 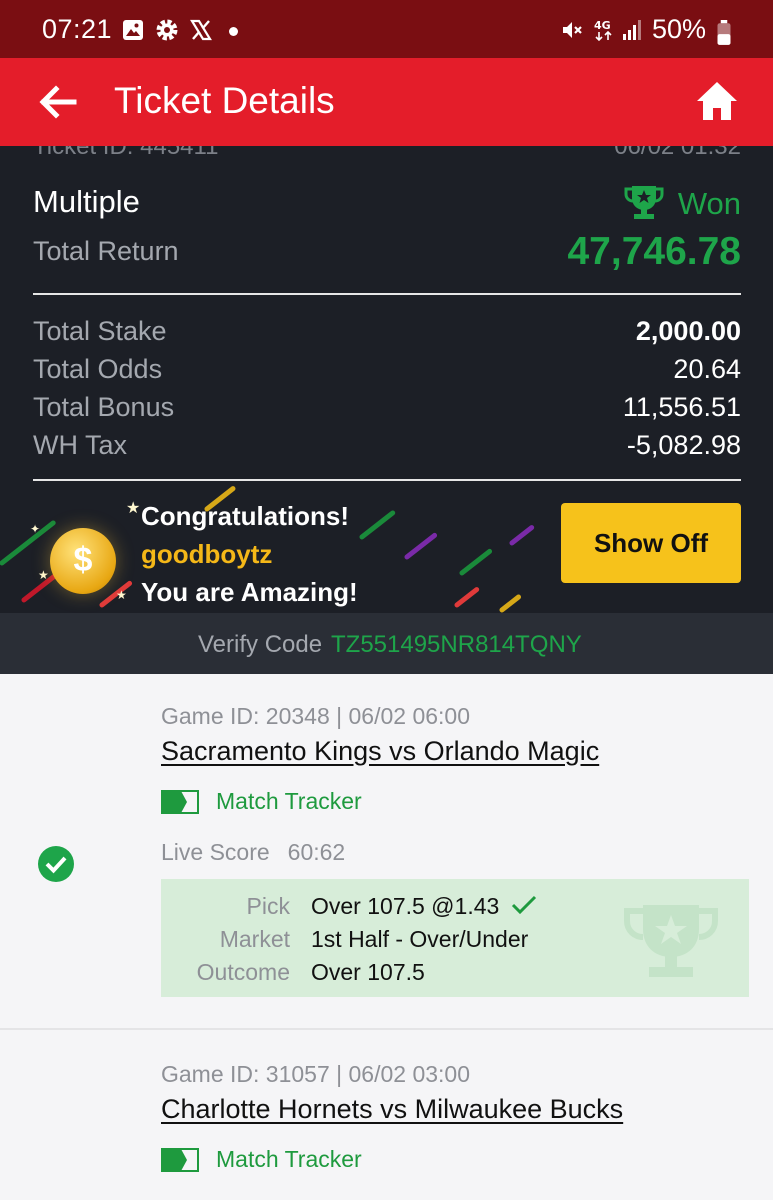 I want to click on row-value: 2,000.00, so click(x=688, y=331).